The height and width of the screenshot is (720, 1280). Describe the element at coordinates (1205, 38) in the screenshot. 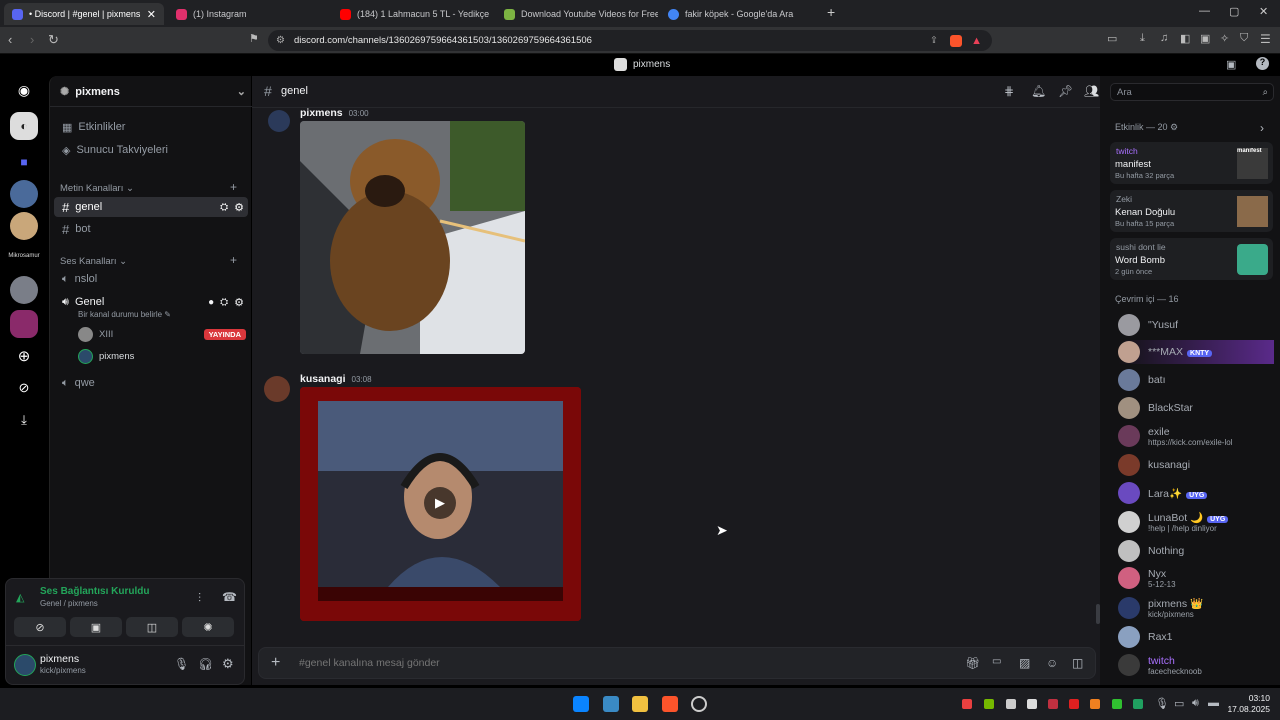

I see `wallet-icon: ▣` at that location.